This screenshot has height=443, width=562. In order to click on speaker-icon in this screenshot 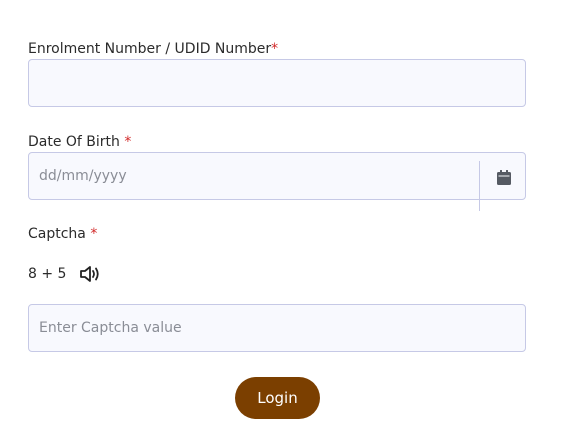, I will do `click(90, 274)`.